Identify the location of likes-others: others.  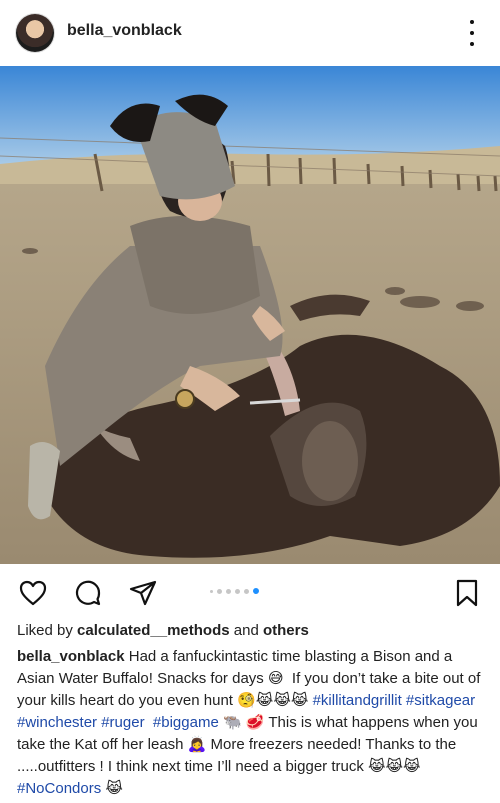
(286, 630).